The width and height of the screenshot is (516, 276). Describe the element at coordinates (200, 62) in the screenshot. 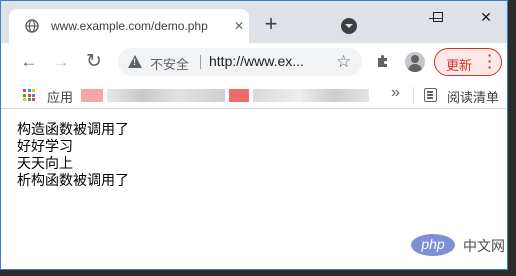

I see `omnibox-divider` at that location.